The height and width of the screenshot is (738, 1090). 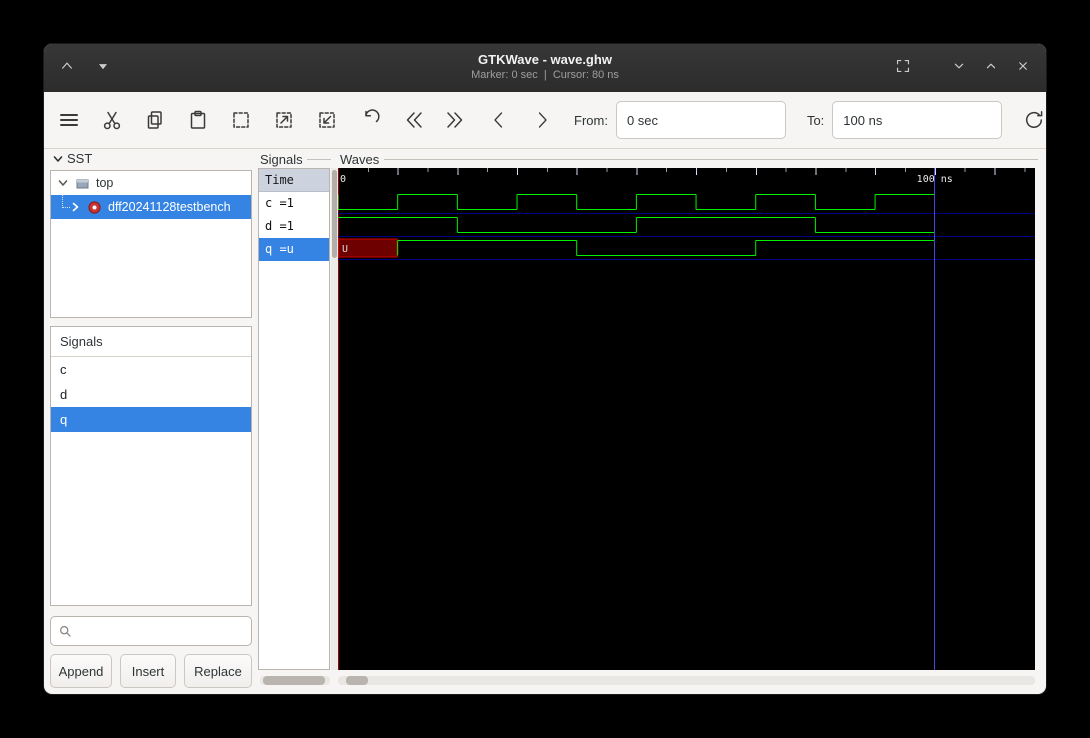 I want to click on timeline-tick-label-start: 0, so click(x=343, y=179).